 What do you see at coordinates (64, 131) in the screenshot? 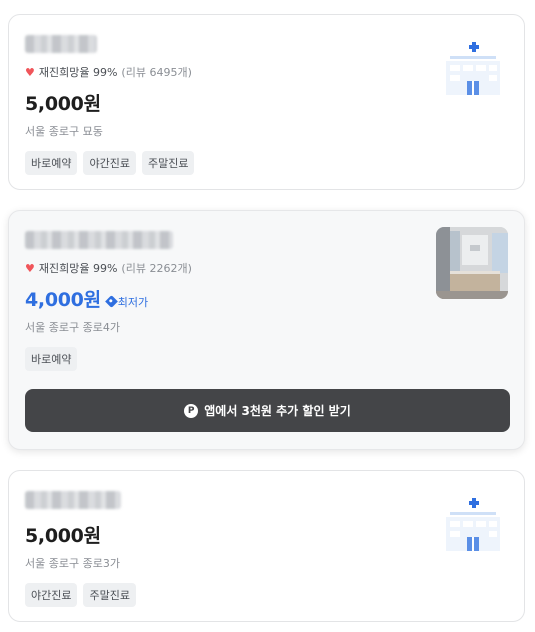
I see `address: 서울 종로구 묘동` at bounding box center [64, 131].